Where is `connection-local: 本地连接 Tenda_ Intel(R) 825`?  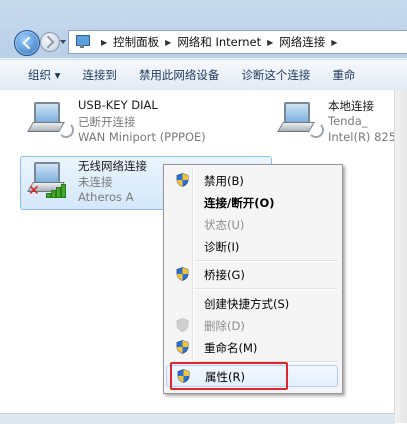
connection-local: 本地连接 Tenda_ Intel(R) 825 is located at coordinates (336, 122).